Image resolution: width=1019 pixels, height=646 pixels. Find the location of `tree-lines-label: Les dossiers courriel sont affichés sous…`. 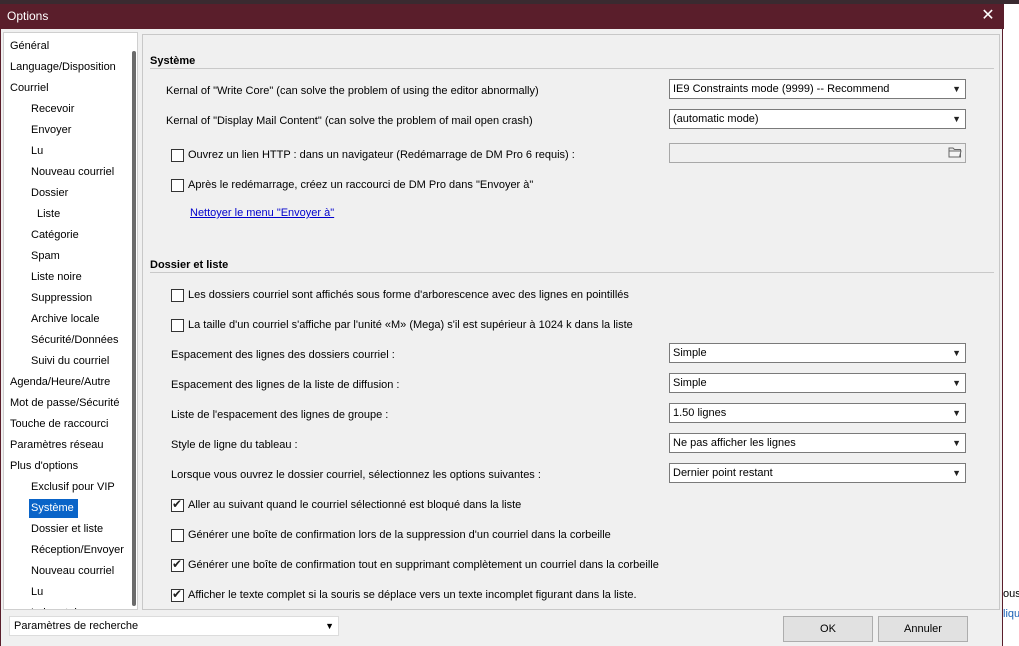

tree-lines-label: Les dossiers courriel sont affichés sous… is located at coordinates (408, 295).